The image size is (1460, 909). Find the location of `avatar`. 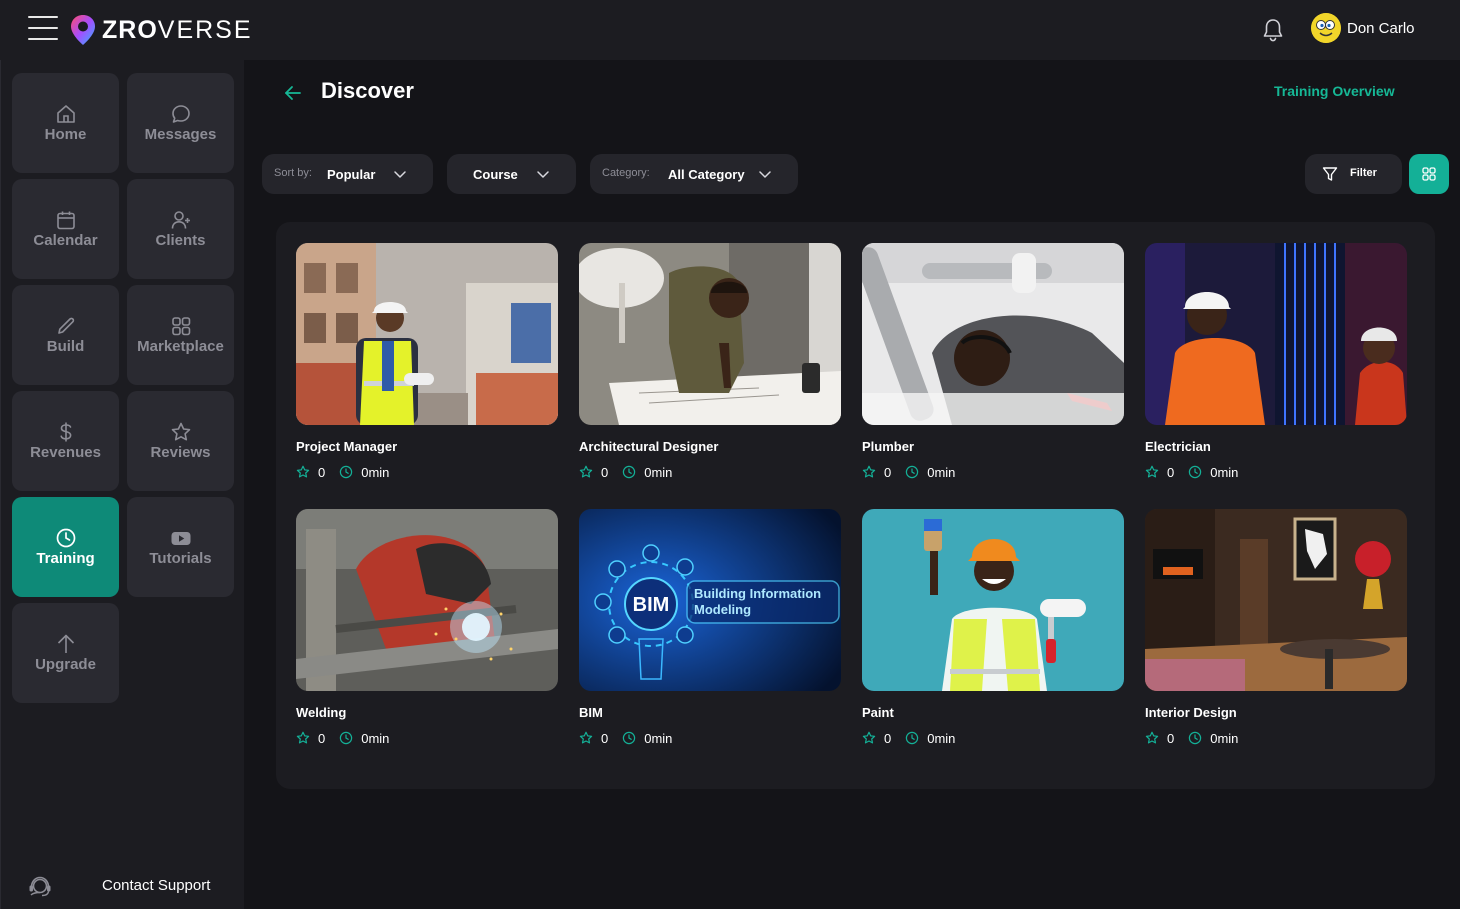

avatar is located at coordinates (1326, 28).